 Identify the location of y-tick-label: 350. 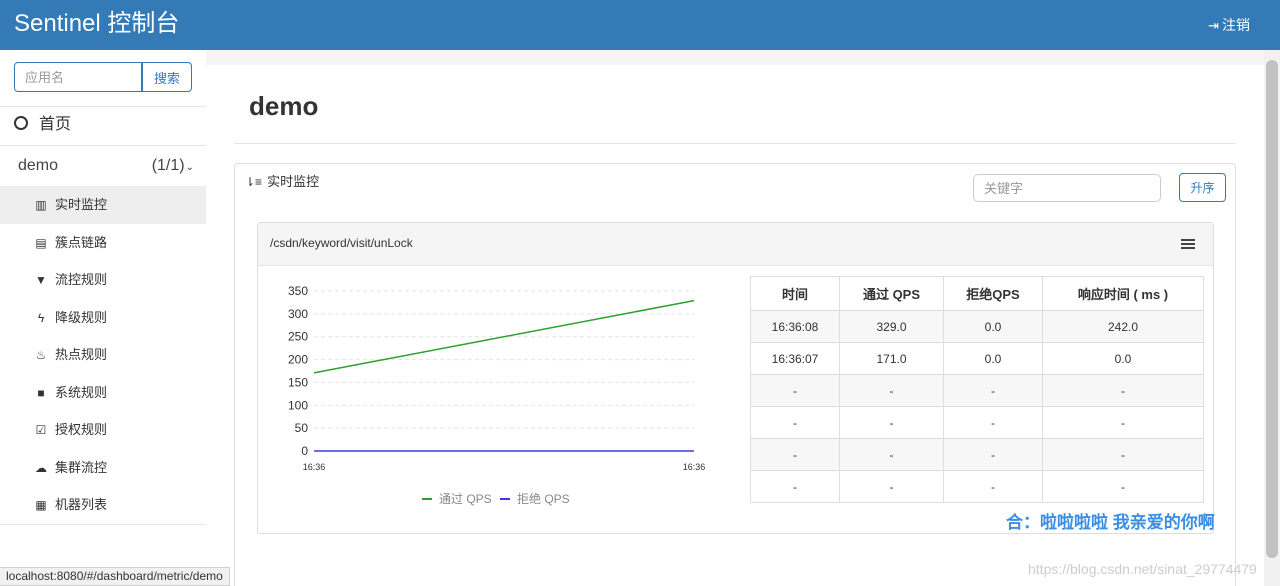
(298, 291).